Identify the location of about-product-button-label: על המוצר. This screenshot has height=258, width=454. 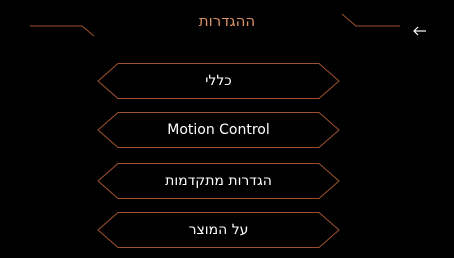
(218, 230).